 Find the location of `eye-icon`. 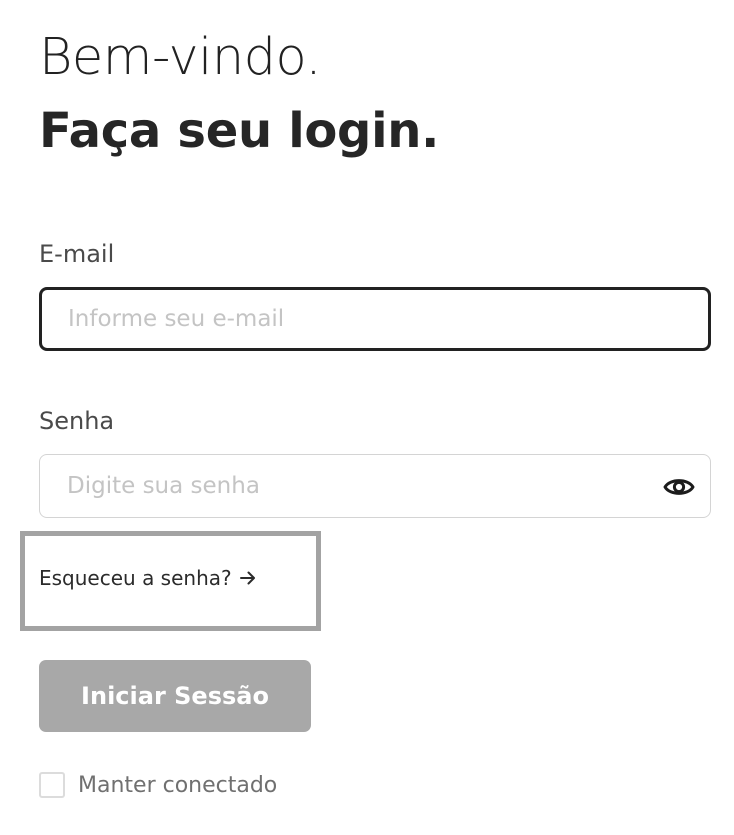

eye-icon is located at coordinates (679, 487).